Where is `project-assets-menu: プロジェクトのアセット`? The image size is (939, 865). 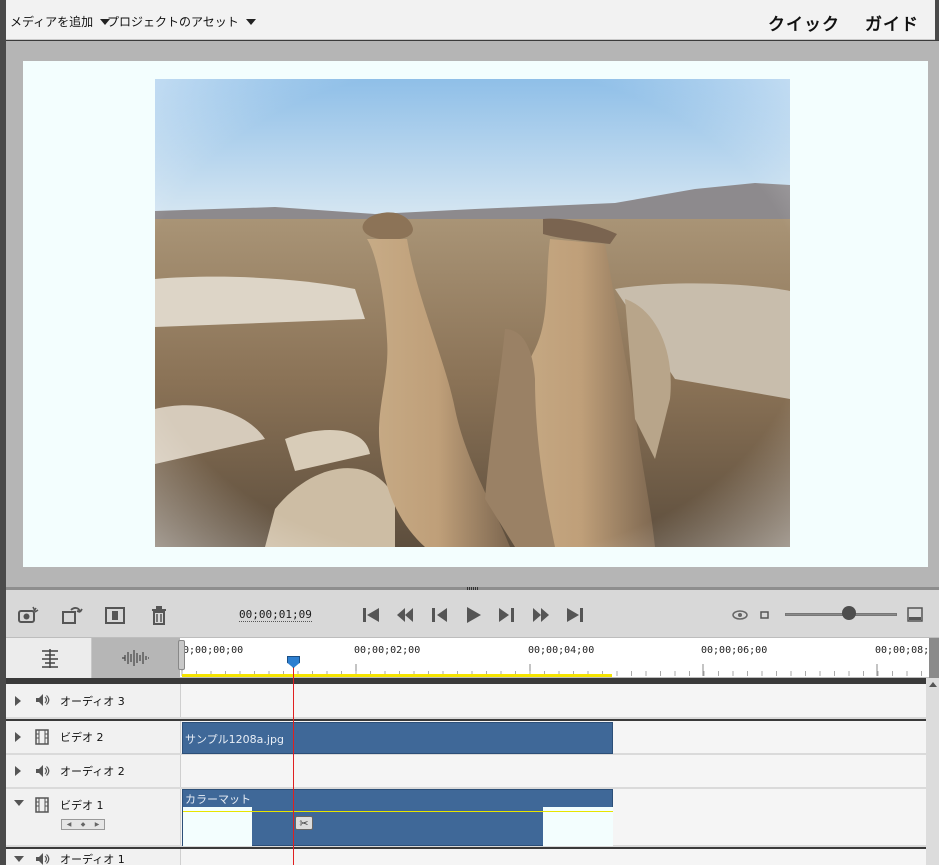
project-assets-menu: プロジェクトのアセット is located at coordinates (181, 21).